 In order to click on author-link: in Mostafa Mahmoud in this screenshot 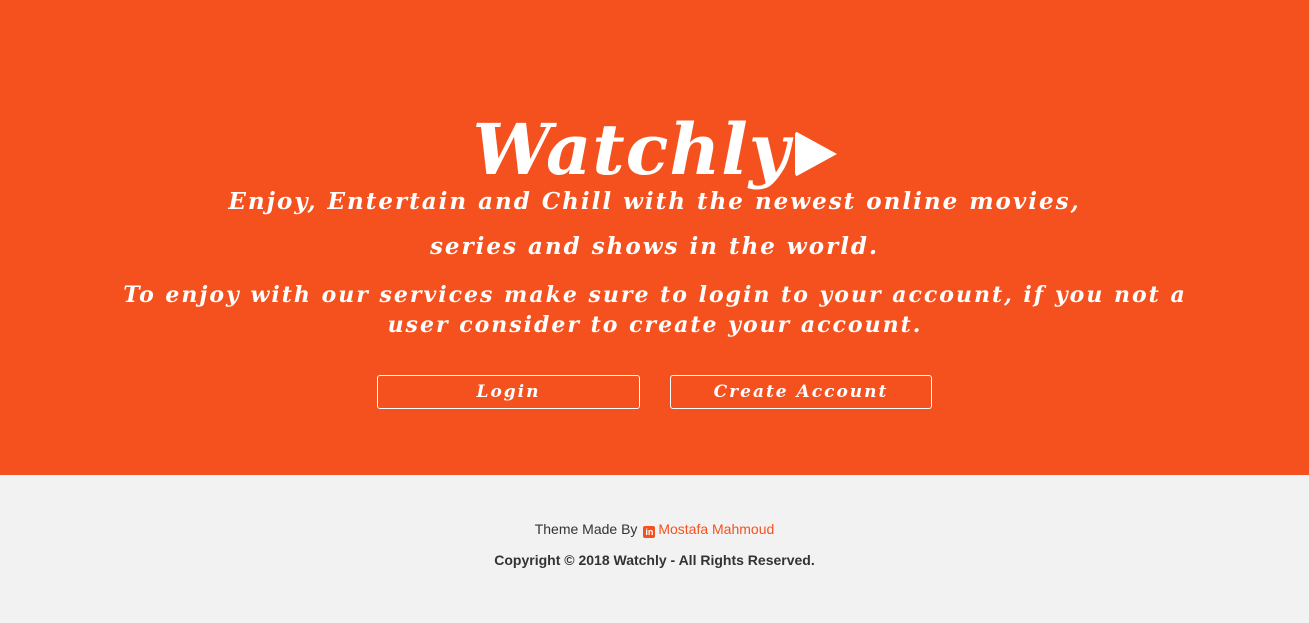, I will do `click(708, 529)`.